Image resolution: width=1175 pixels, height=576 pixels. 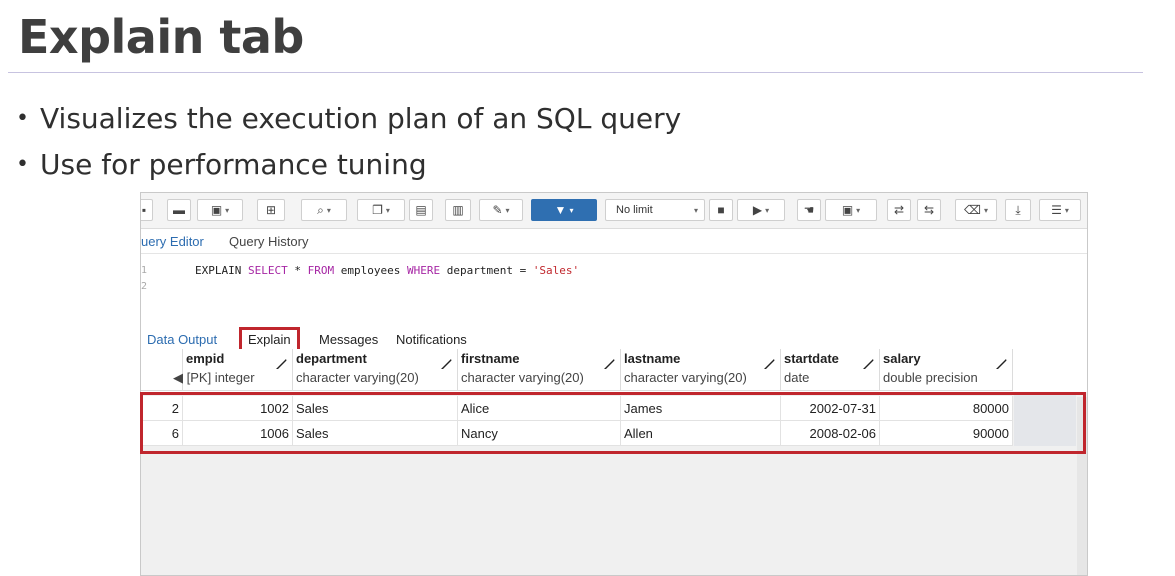 What do you see at coordinates (431, 339) in the screenshot?
I see `tab-notifications: Notifications` at bounding box center [431, 339].